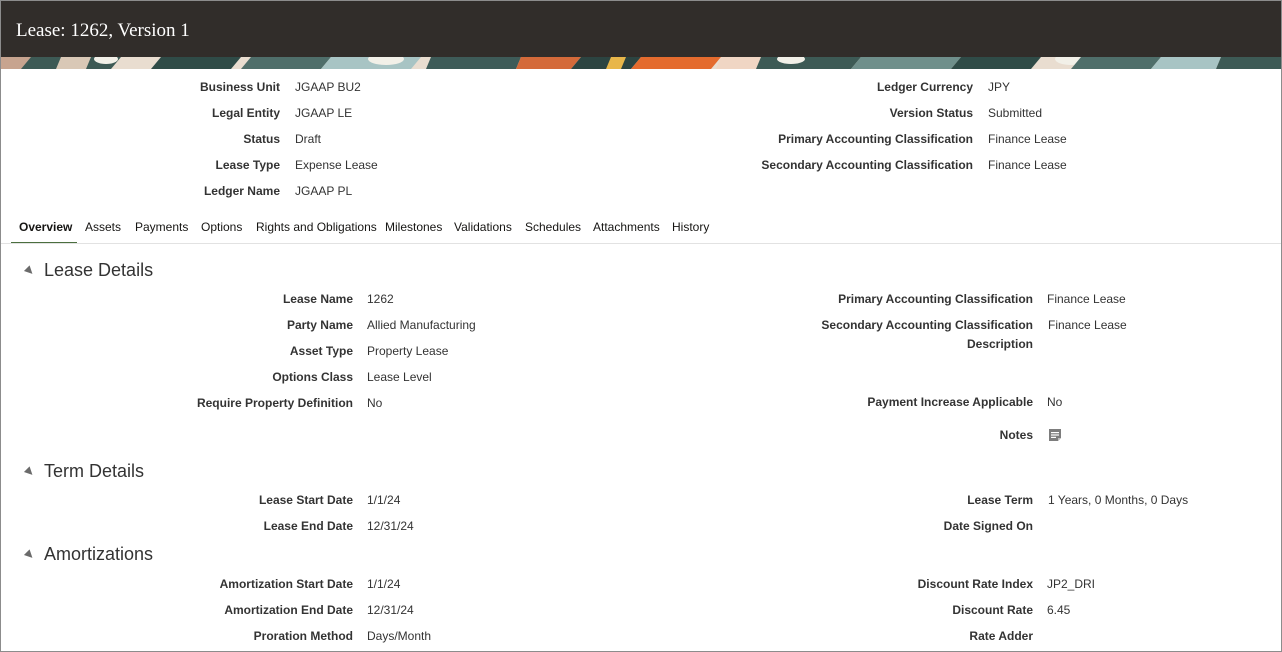 This screenshot has width=1282, height=652. Describe the element at coordinates (390, 610) in the screenshot. I see `amortization-end-date-value: 12/31/24` at that location.